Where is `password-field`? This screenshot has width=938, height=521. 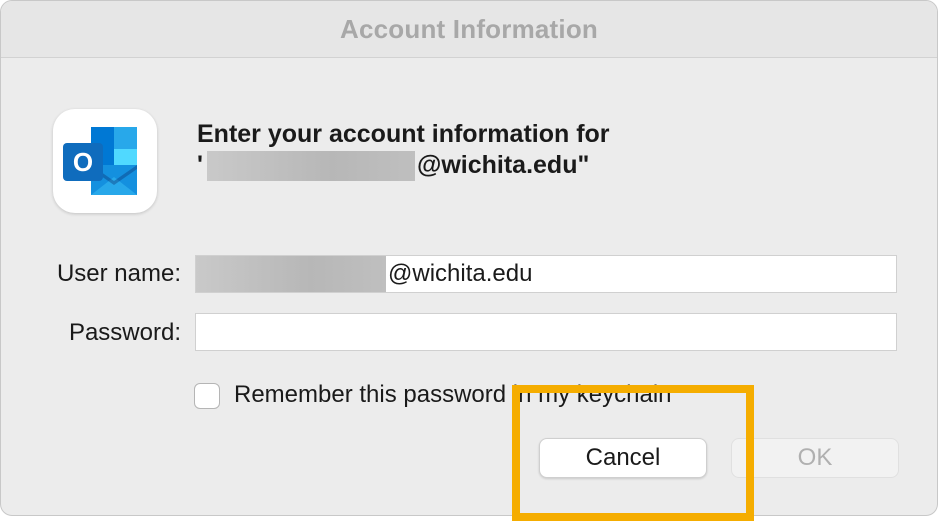 password-field is located at coordinates (546, 332).